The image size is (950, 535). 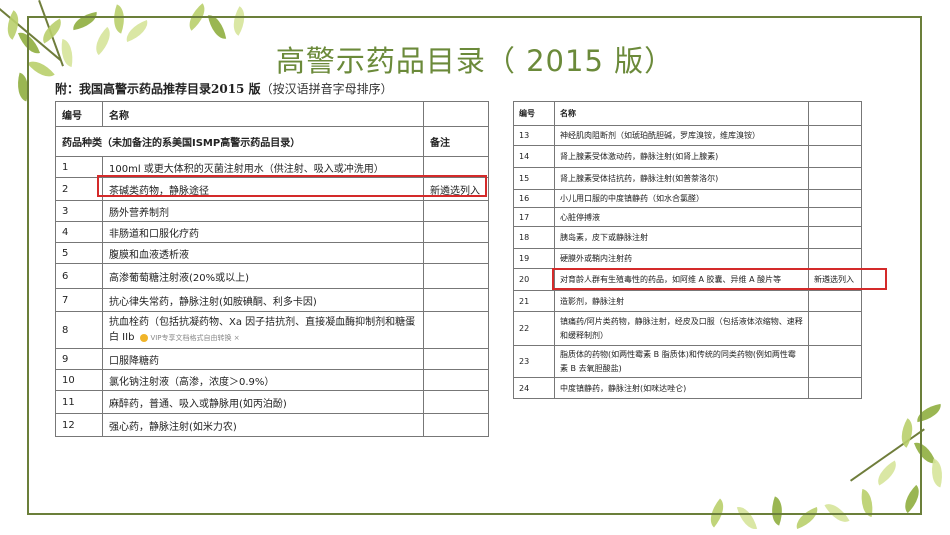 I want to click on table-row: 7 抗心律失常药，静脉注射(如胺碘酮、利多卡因), so click(x=272, y=300).